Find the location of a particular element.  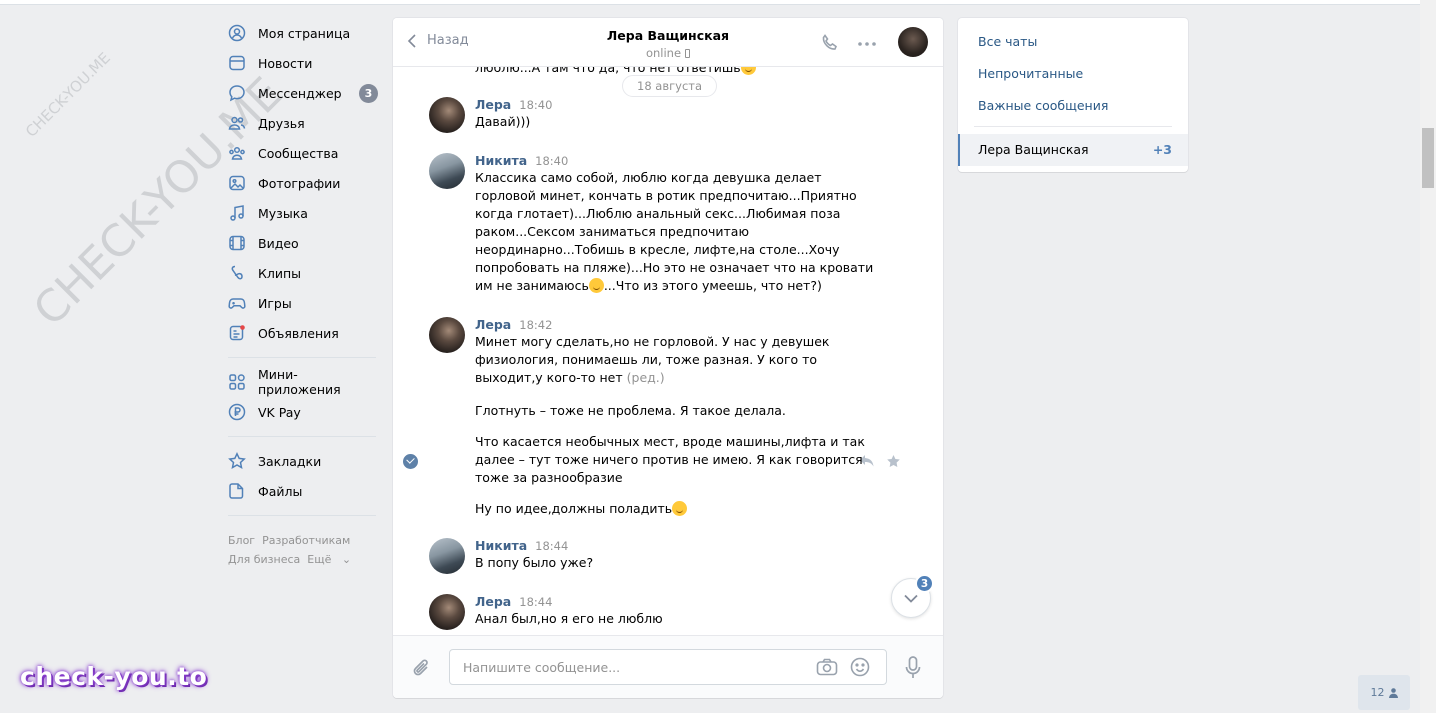

nav-label: Друзья is located at coordinates (281, 123).